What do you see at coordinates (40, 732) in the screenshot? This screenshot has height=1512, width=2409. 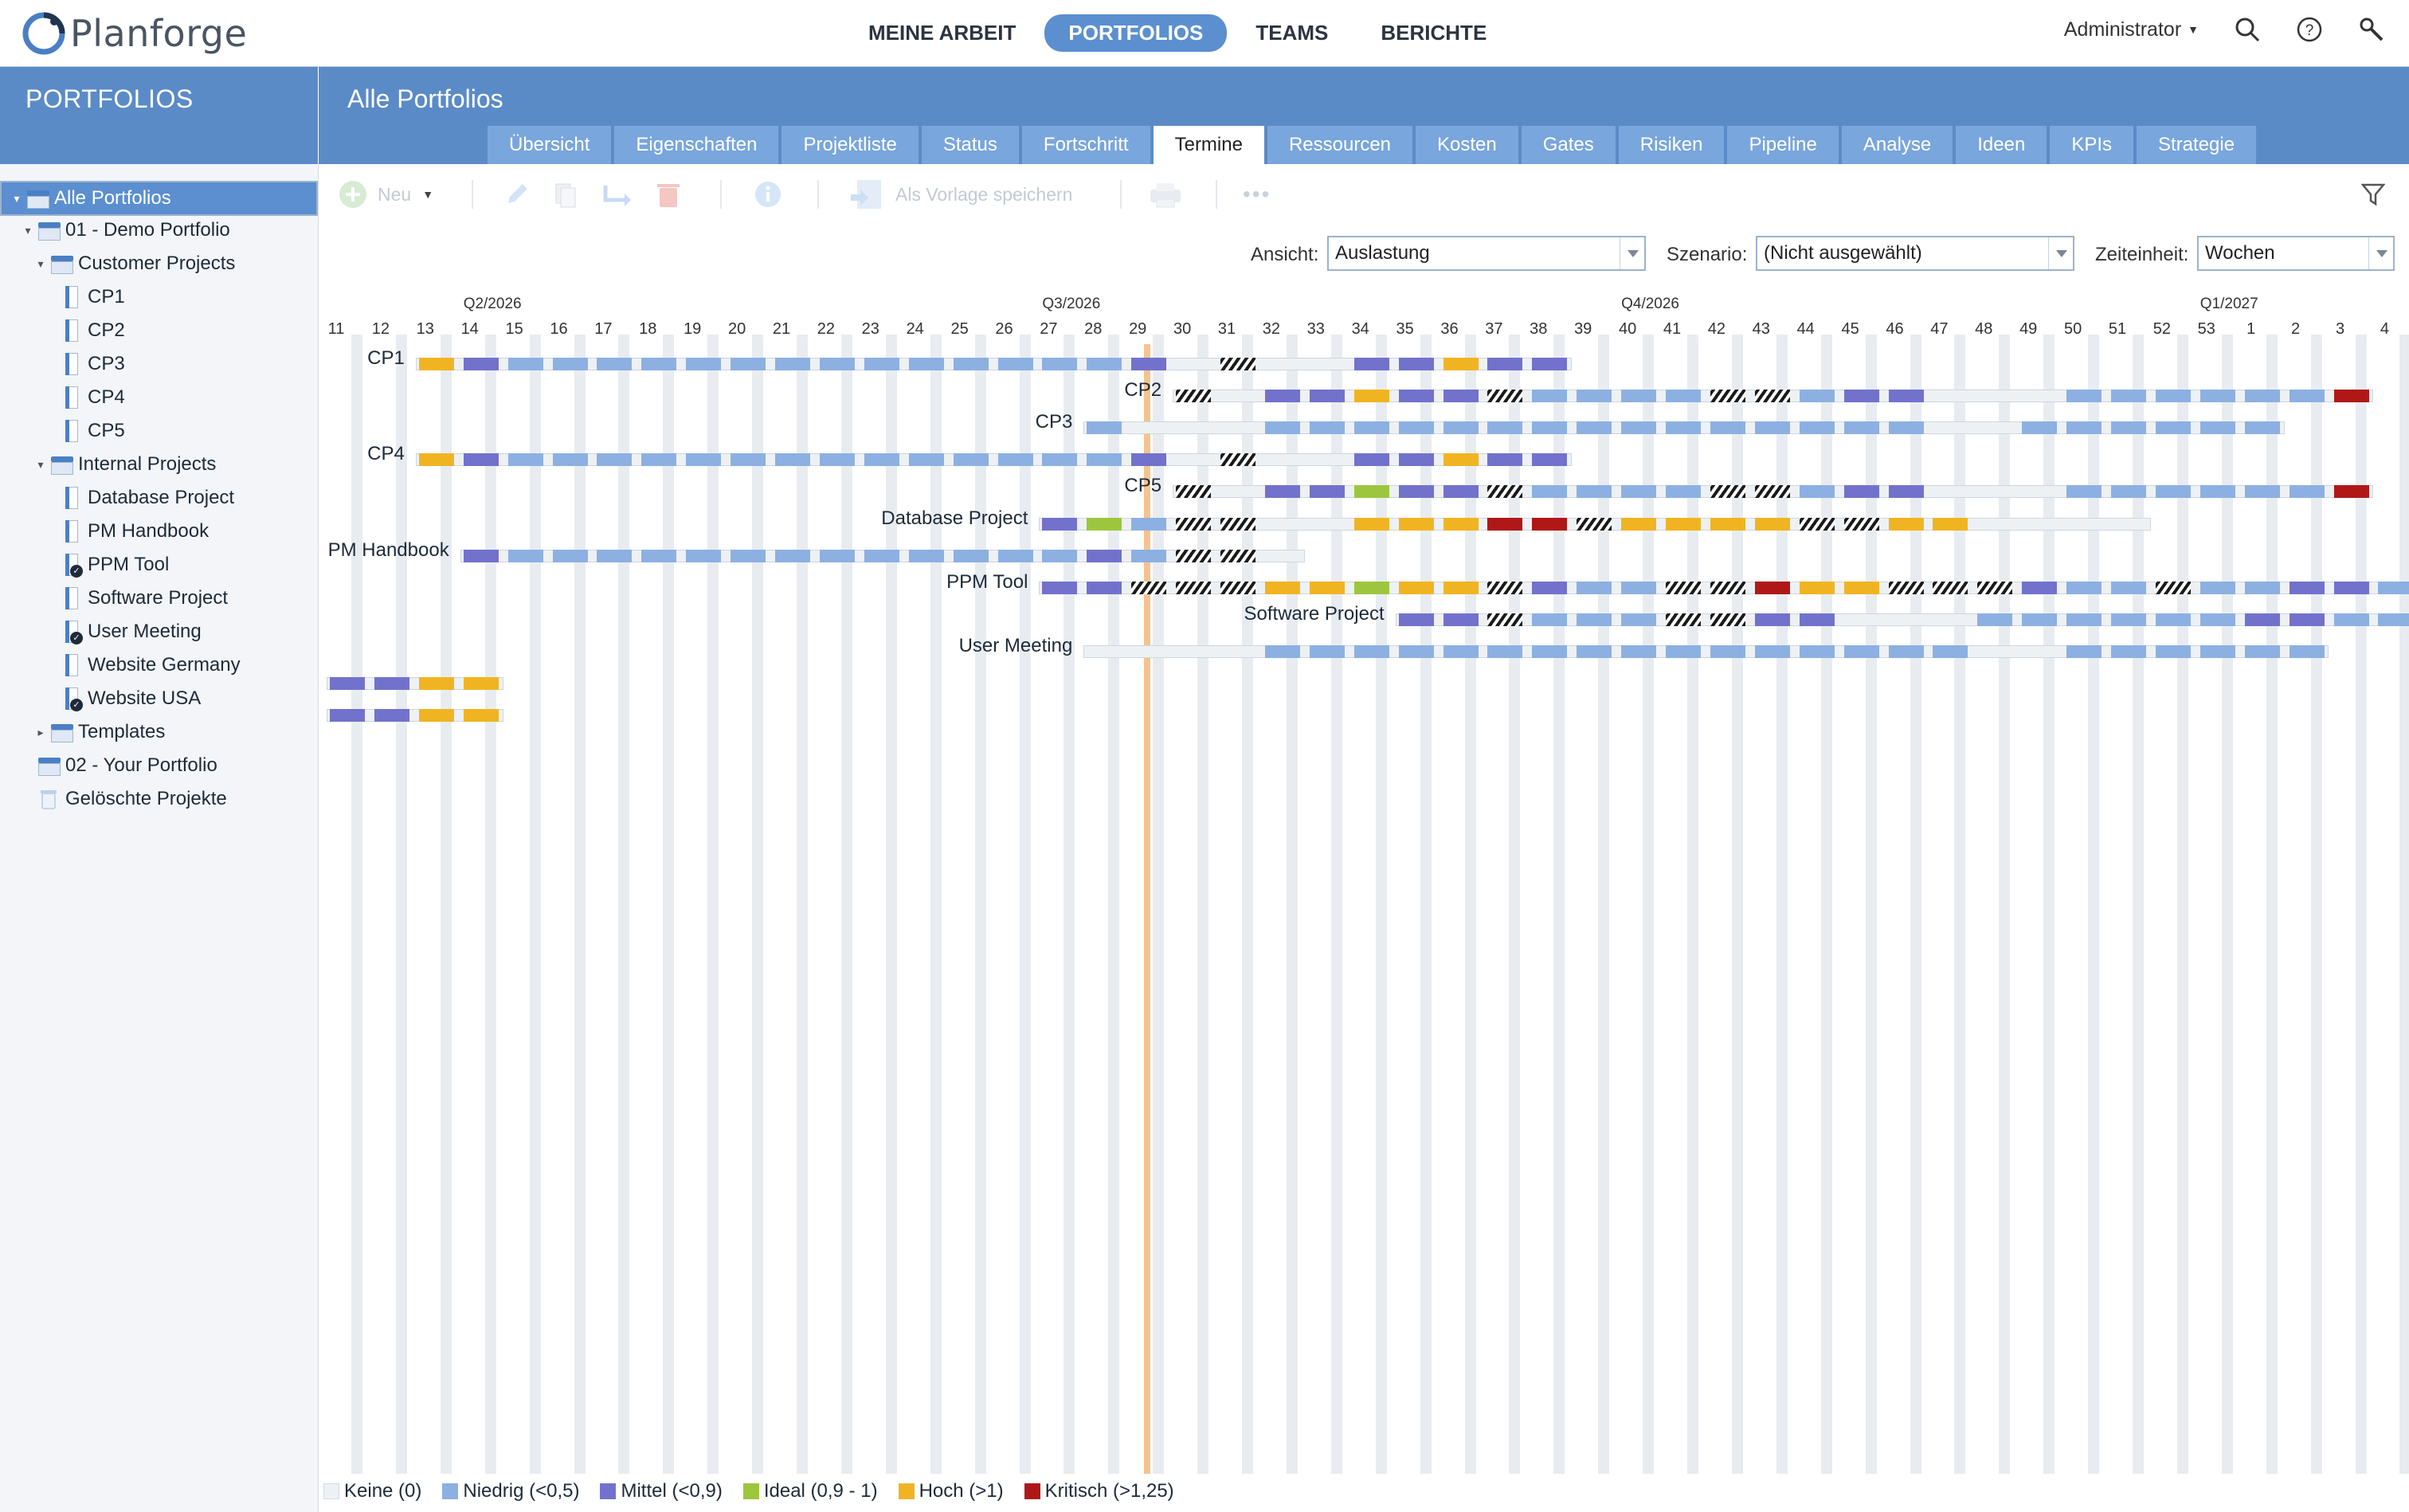 I see `chevron-right-icon: ▸` at bounding box center [40, 732].